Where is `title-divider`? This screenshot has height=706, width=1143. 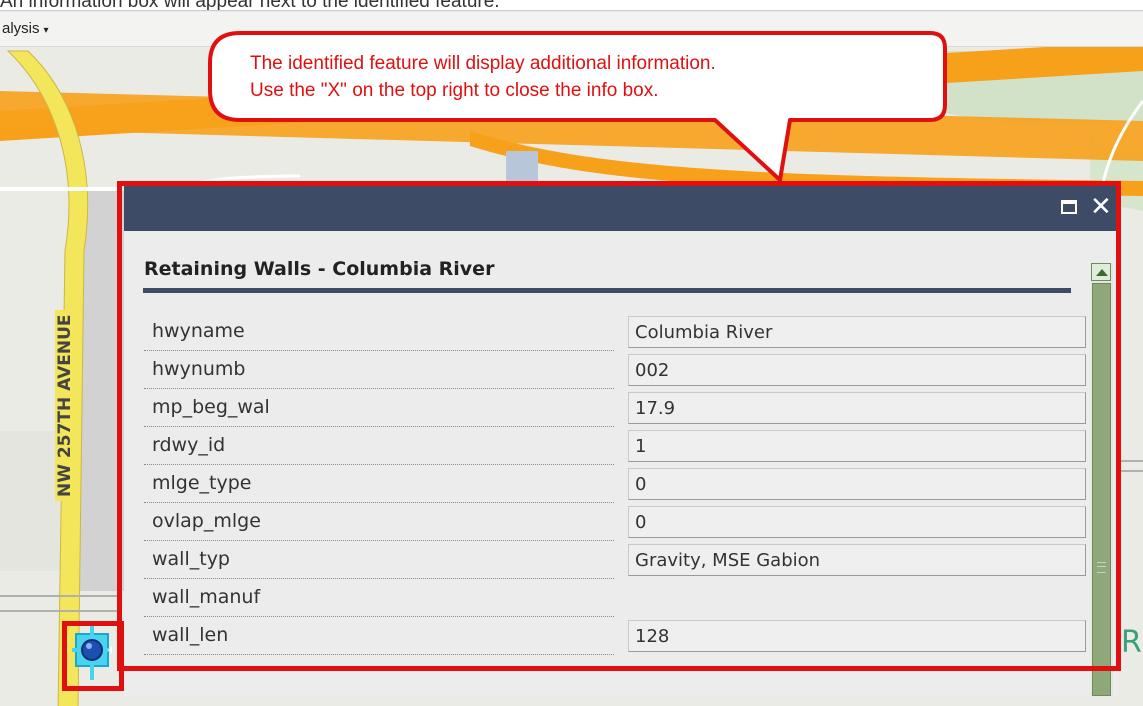 title-divider is located at coordinates (607, 290).